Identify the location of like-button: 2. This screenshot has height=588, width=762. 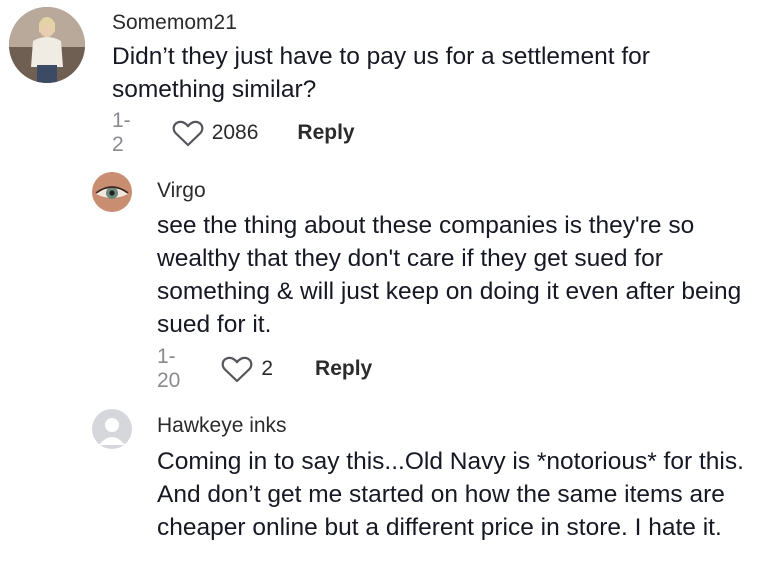
(247, 369).